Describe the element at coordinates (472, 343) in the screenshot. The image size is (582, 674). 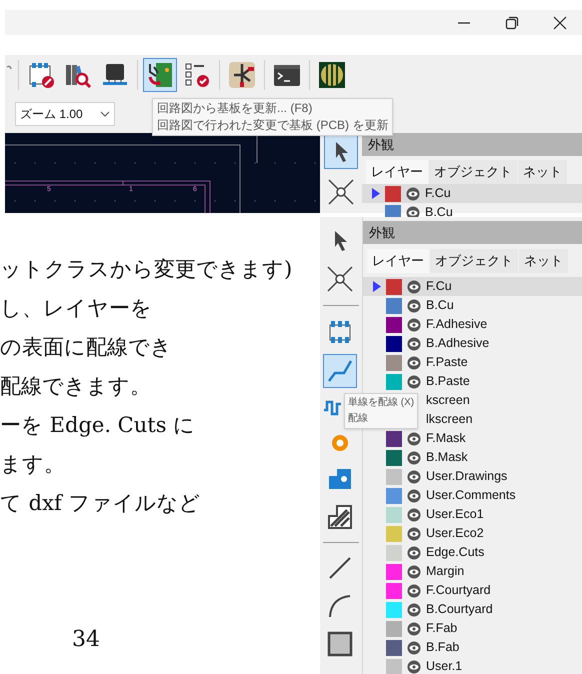
I see `layer-row: B.Adhesive` at that location.